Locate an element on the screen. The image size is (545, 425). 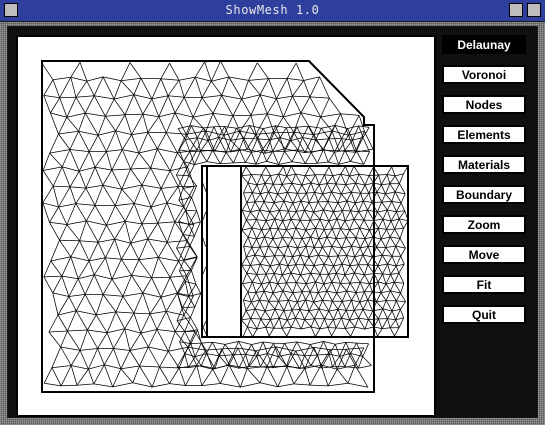
voronoi-button: Voronoi is located at coordinates (484, 74).